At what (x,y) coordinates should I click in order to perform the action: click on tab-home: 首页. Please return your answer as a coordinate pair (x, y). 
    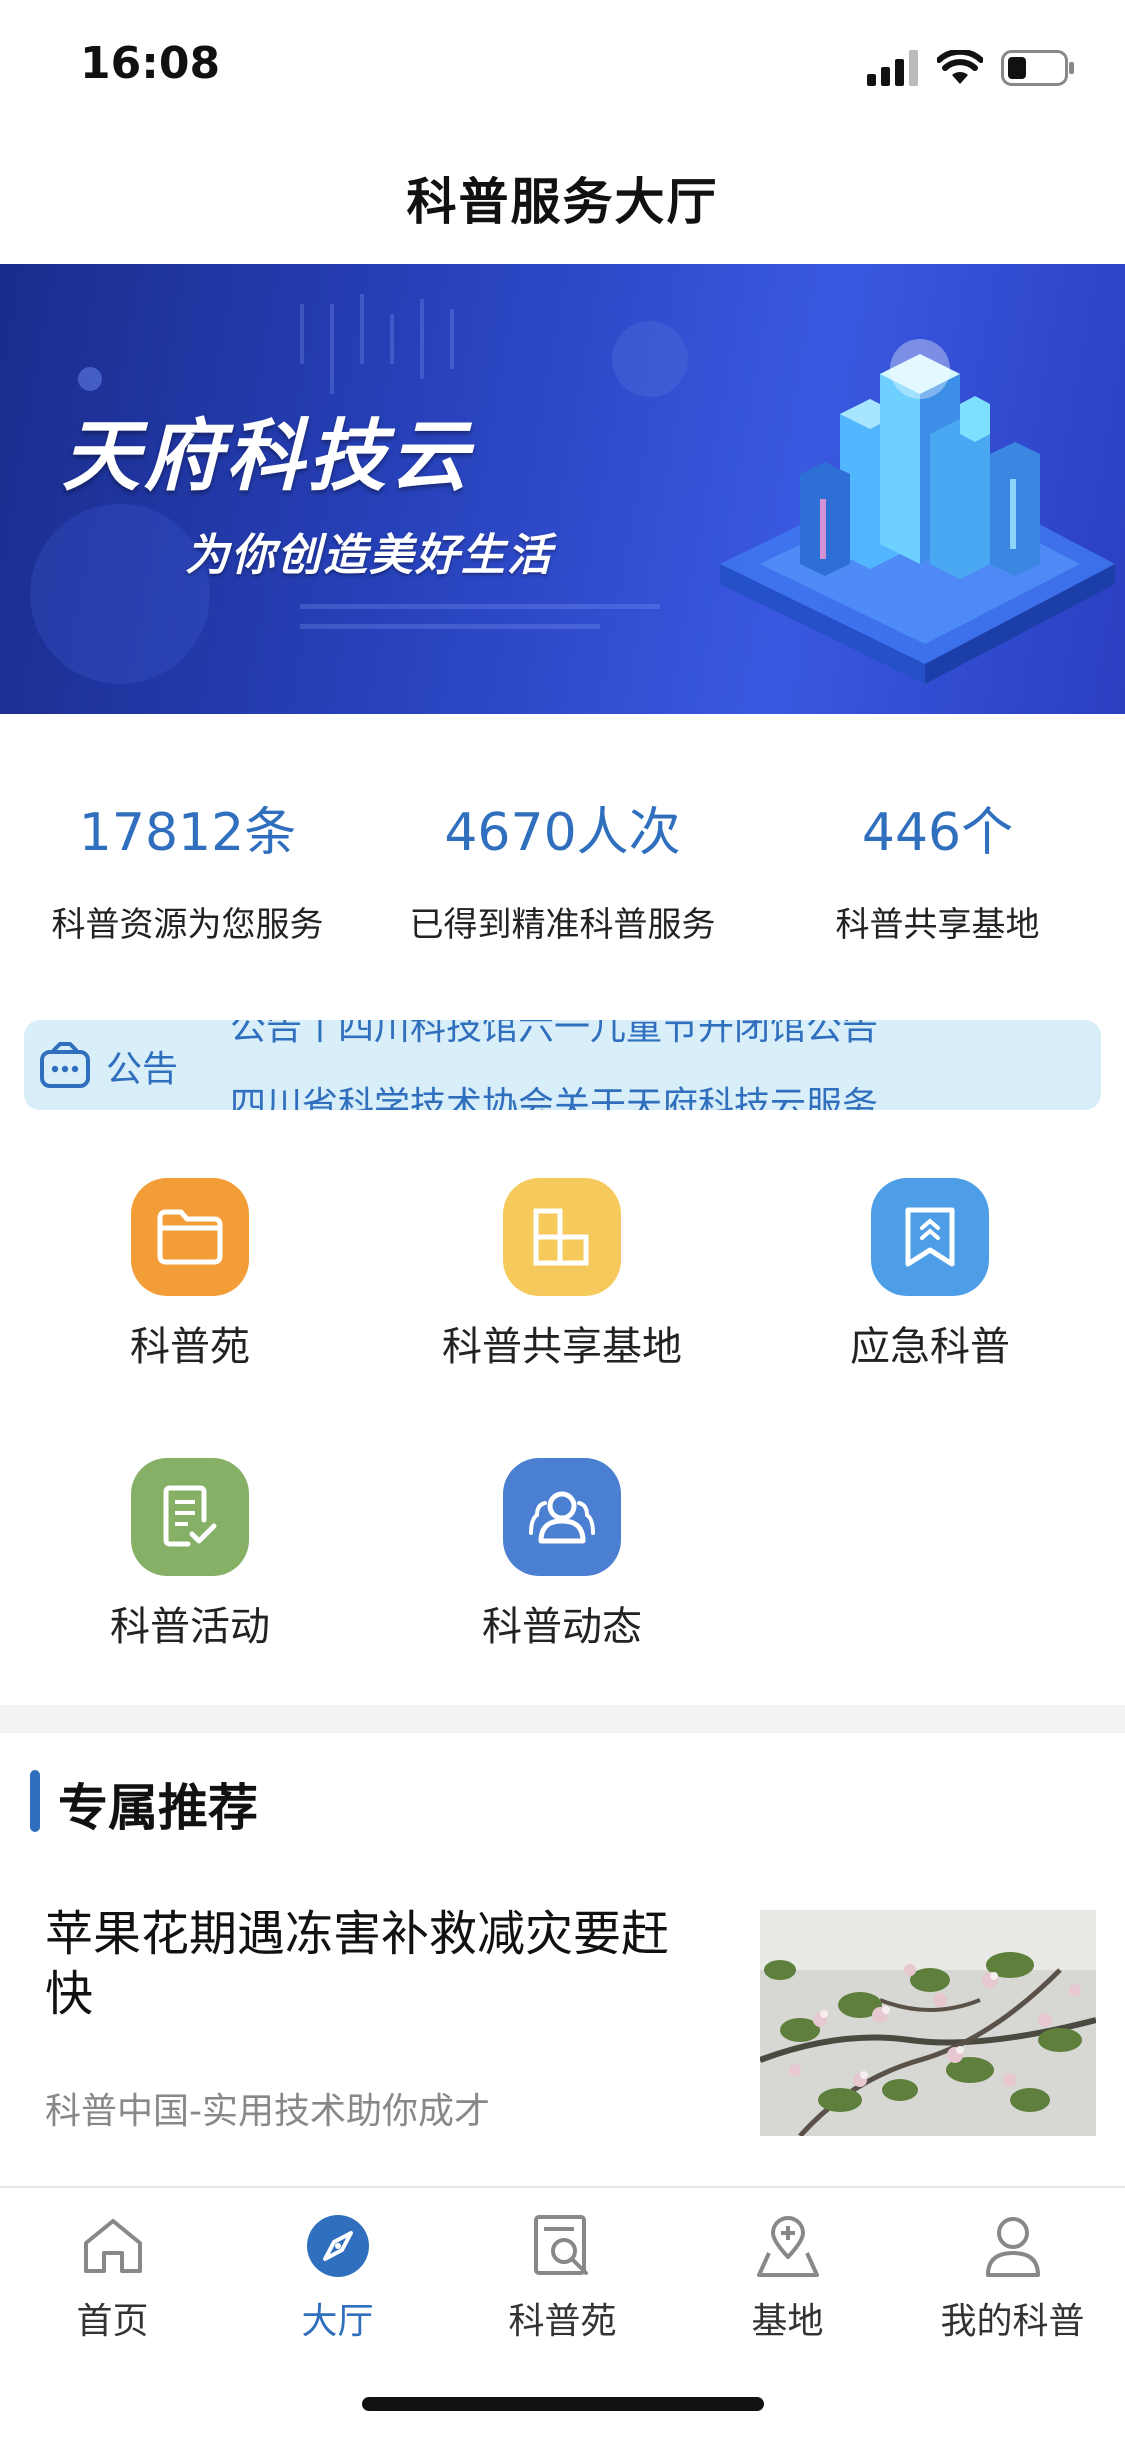
    Looking at the image, I should click on (112, 2277).